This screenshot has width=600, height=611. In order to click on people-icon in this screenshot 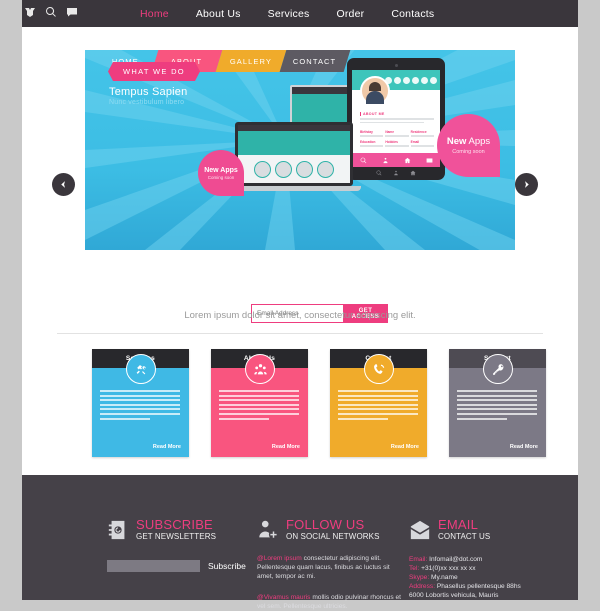, I will do `click(385, 160)`.